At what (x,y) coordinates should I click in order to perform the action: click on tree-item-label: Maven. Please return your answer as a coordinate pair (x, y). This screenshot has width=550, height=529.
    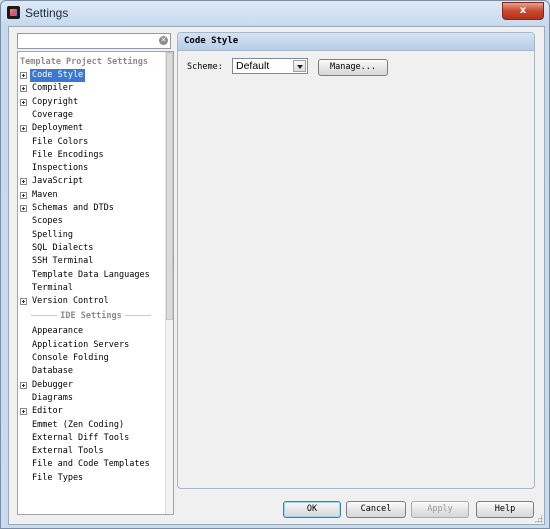
    Looking at the image, I should click on (45, 195).